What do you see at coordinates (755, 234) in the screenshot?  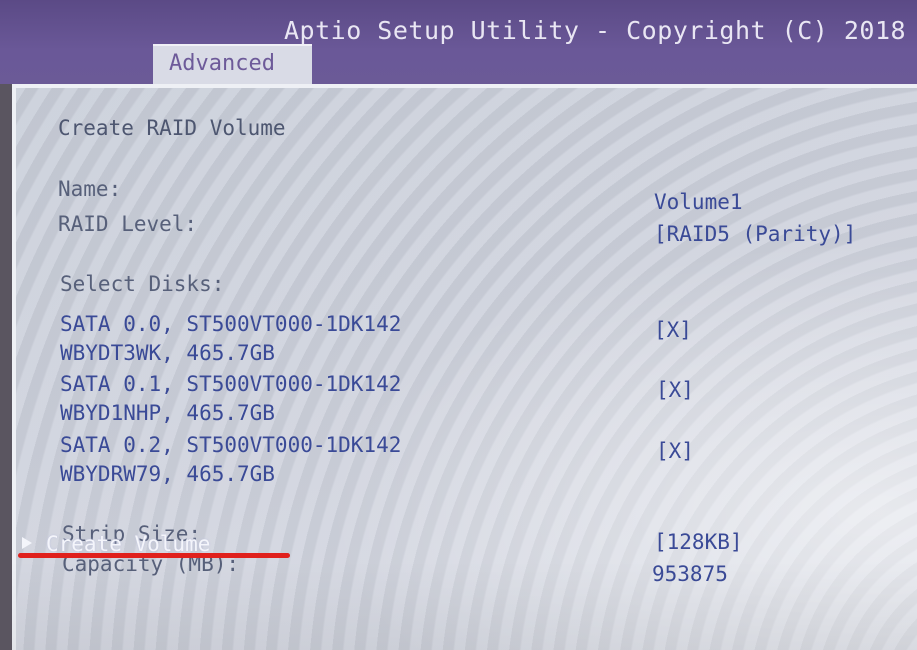 I see `raid-level-select: [RAID5 (Parity)]` at bounding box center [755, 234].